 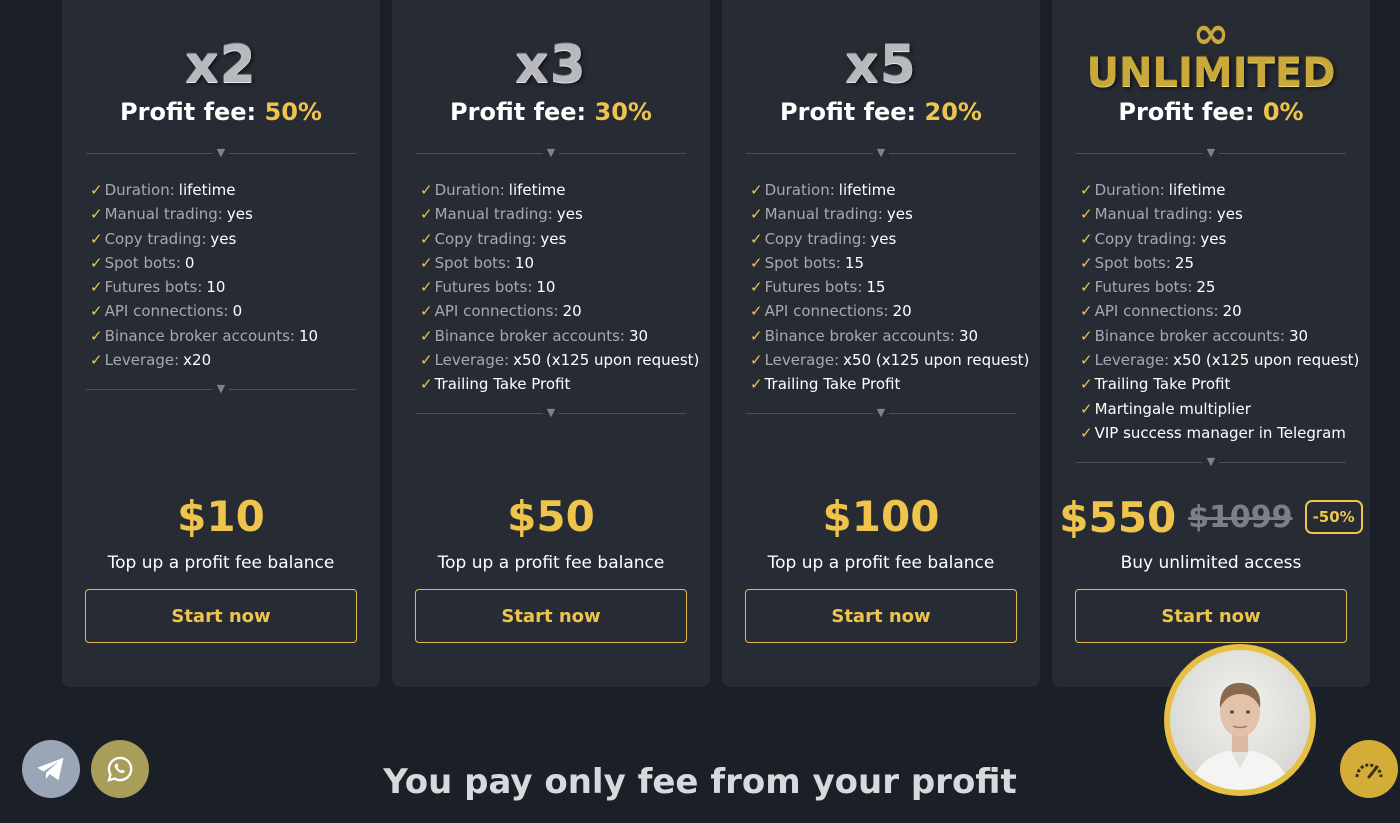 What do you see at coordinates (953, 112) in the screenshot?
I see `profit-fee-value: 20%` at bounding box center [953, 112].